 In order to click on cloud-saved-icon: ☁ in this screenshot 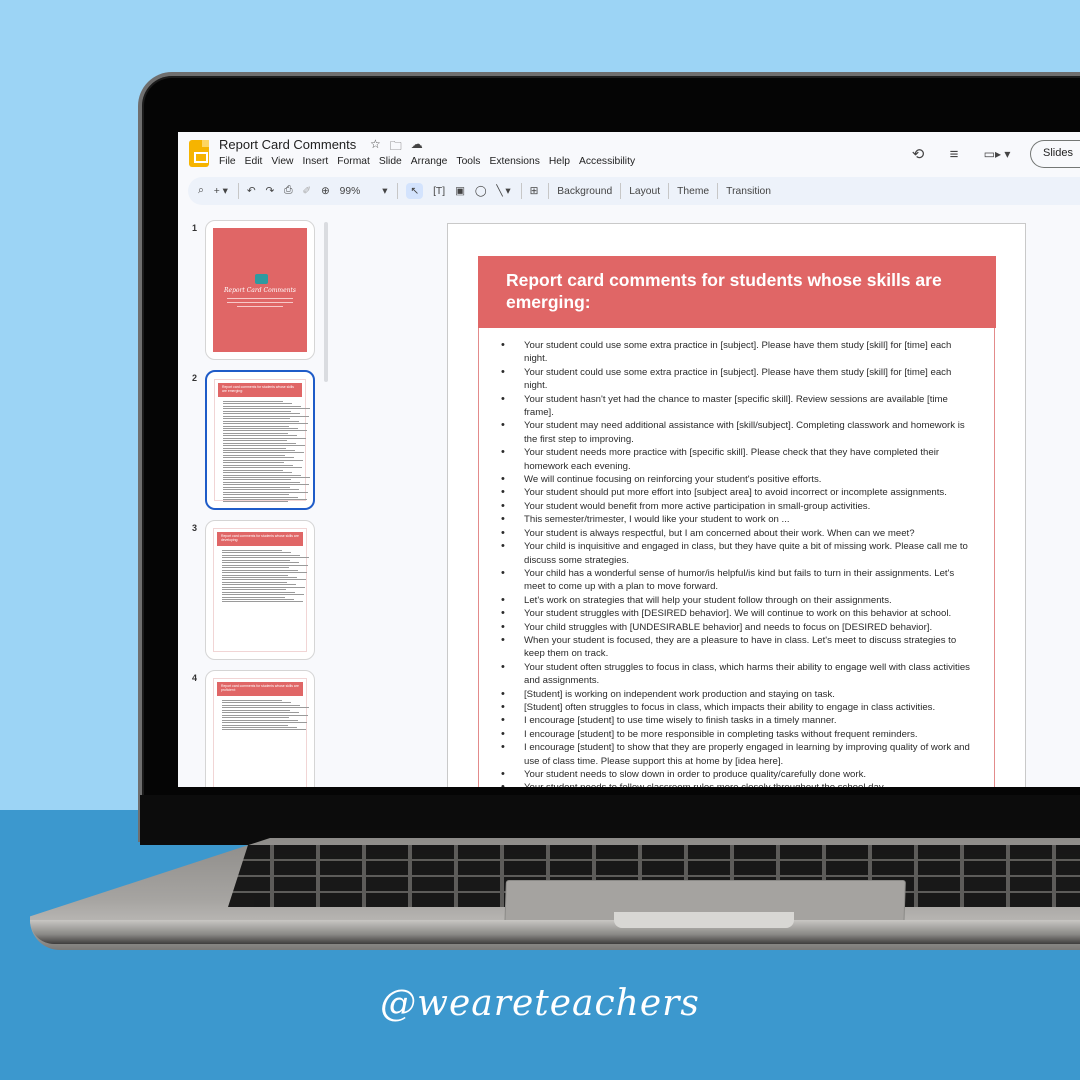, I will do `click(417, 147)`.